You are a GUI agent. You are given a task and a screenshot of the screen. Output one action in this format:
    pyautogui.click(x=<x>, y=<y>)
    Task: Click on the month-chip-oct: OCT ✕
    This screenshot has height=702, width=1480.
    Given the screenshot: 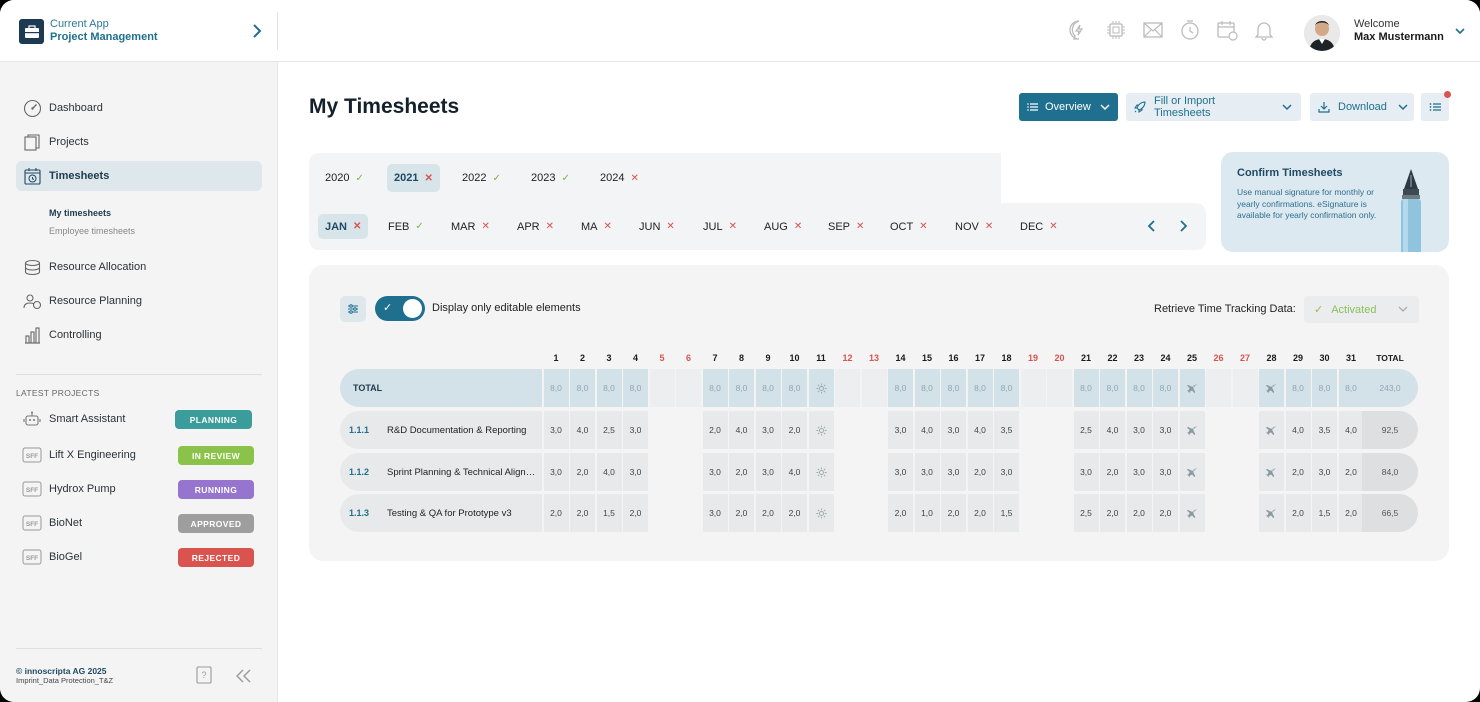 What is the action you would take?
    pyautogui.click(x=909, y=226)
    